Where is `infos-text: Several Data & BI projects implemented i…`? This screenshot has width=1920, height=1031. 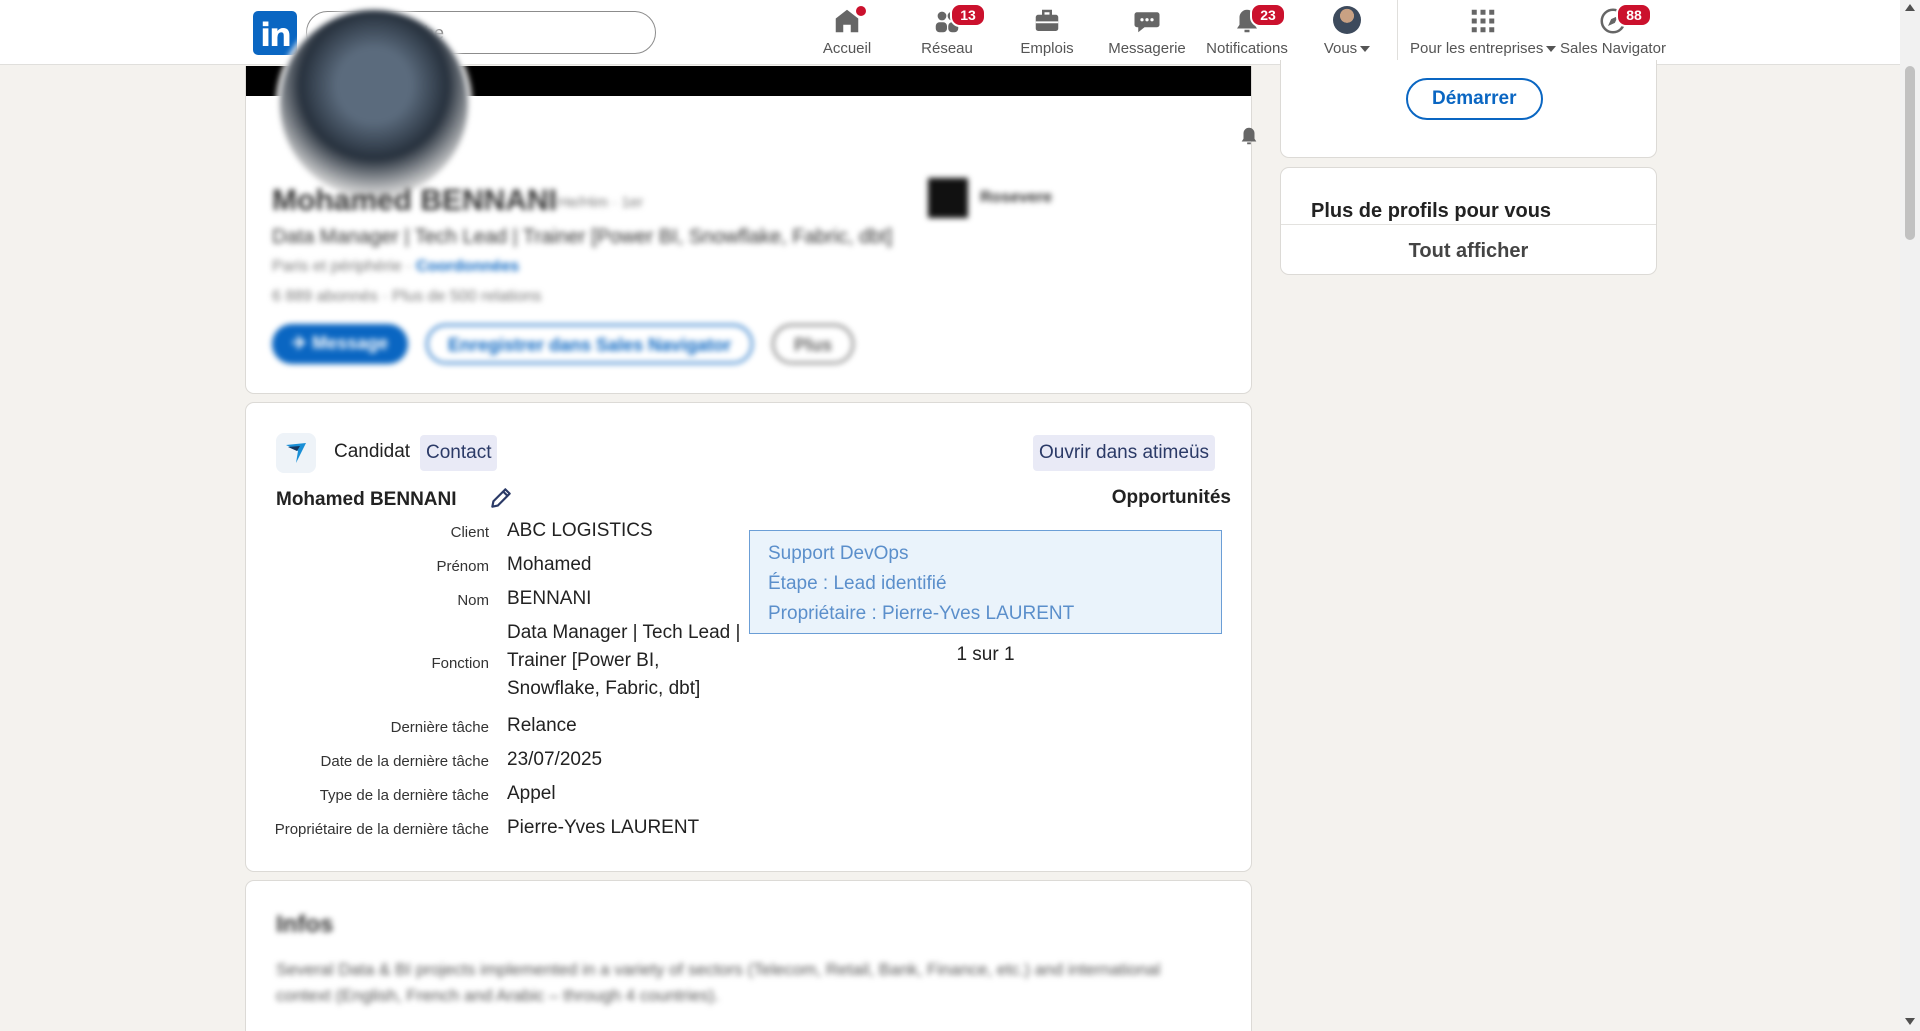
infos-text: Several Data & BI projects implemented i… is located at coordinates (718, 982).